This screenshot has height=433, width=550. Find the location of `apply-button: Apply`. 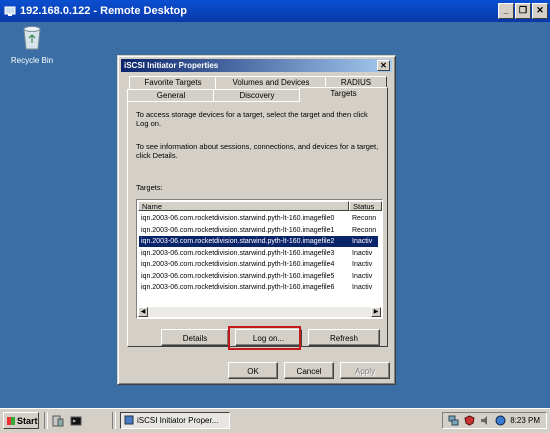

apply-button: Apply is located at coordinates (365, 370).